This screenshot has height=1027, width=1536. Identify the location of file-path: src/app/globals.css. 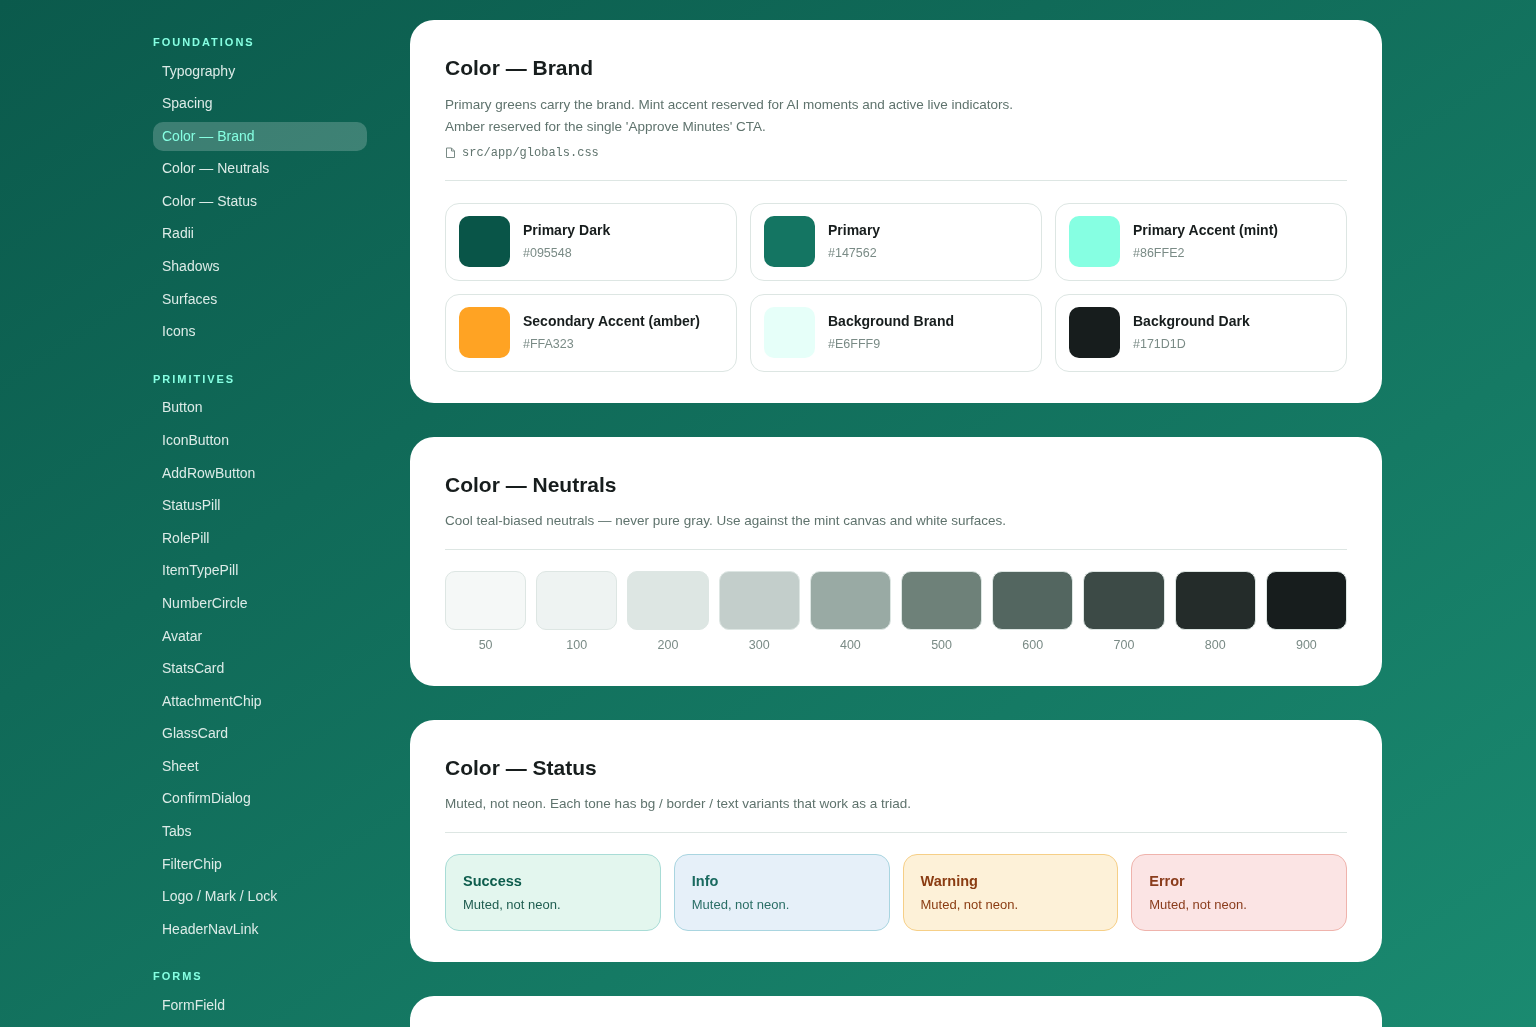
(530, 153).